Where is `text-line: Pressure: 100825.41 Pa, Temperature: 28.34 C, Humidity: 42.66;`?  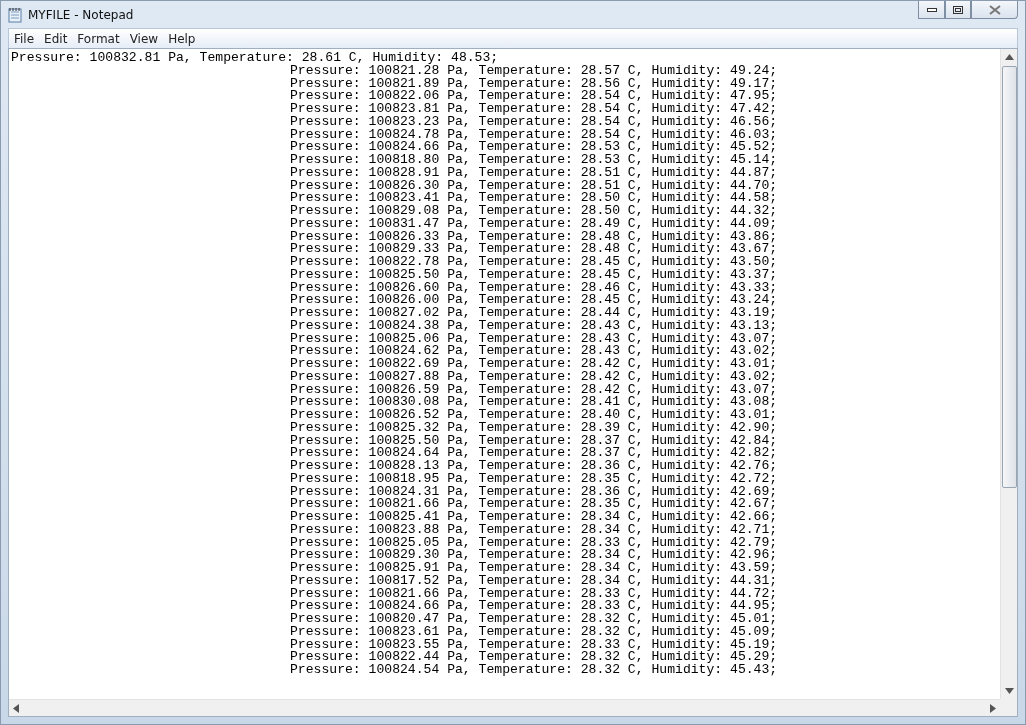
text-line: Pressure: 100825.41 Pa, Temperature: 28.34 C, Humidity: 42.66; is located at coordinates (534, 516).